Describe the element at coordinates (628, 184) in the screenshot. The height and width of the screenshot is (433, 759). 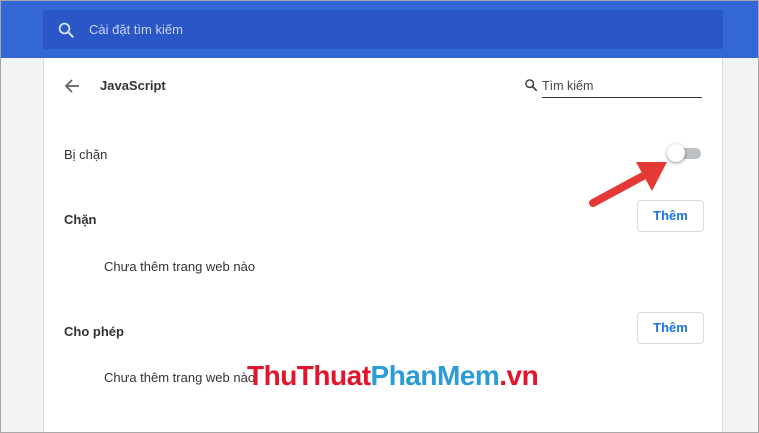
I see `annotation-arrow-icon` at that location.